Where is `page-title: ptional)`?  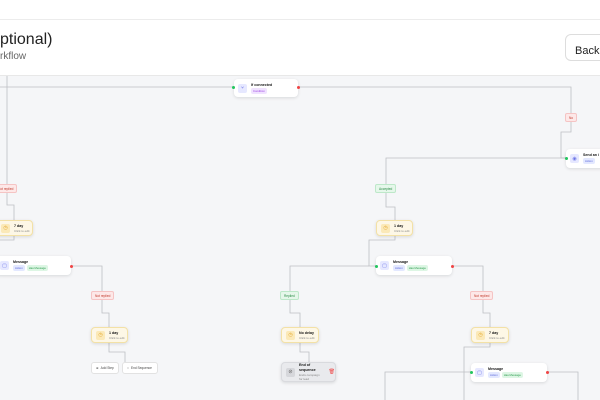 page-title: ptional) is located at coordinates (26, 39).